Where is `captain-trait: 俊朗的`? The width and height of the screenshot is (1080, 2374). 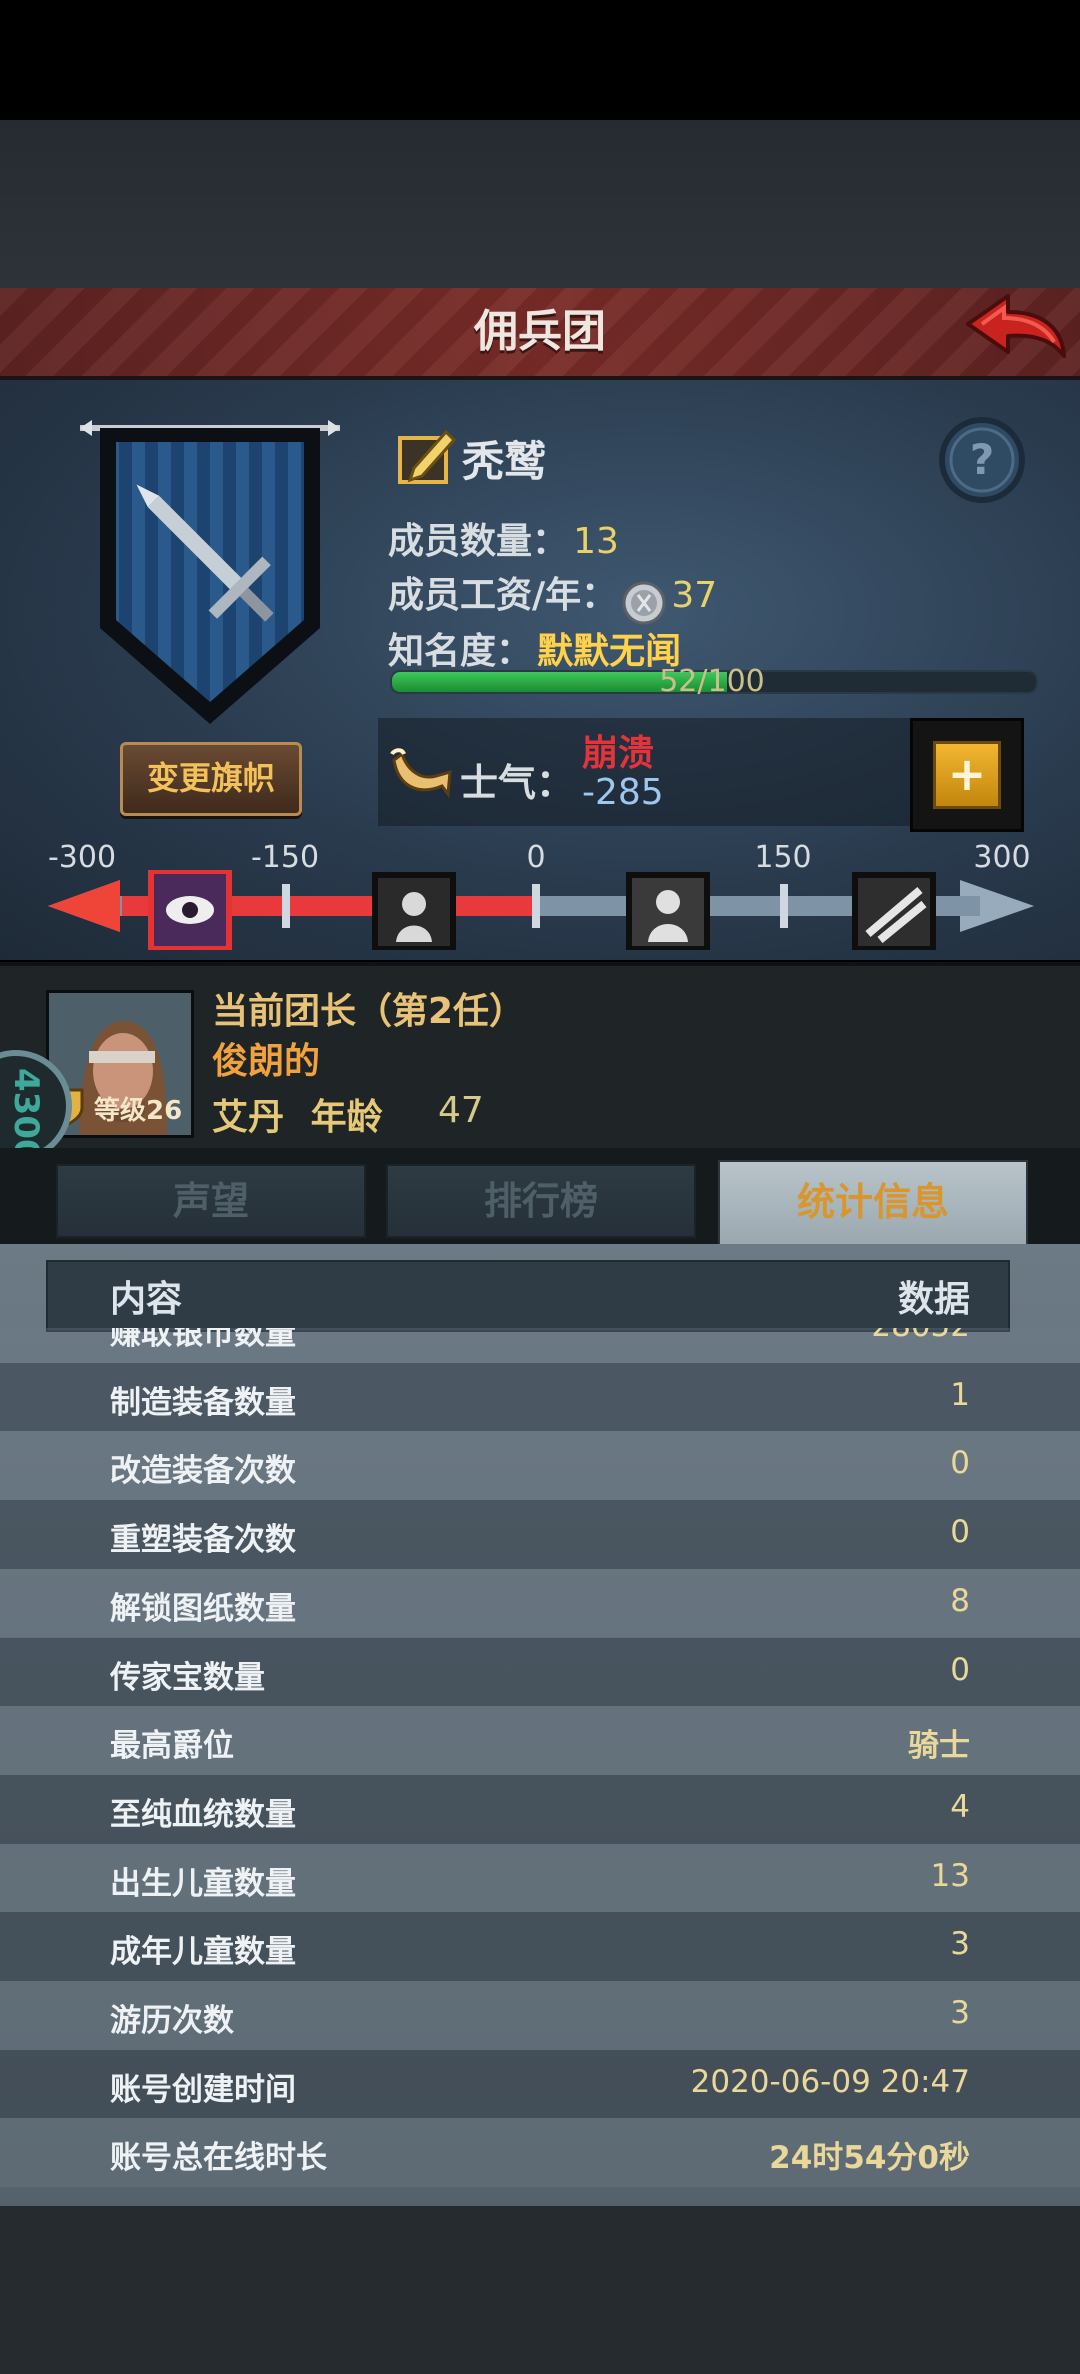
captain-trait: 俊朗的 is located at coordinates (266, 1061).